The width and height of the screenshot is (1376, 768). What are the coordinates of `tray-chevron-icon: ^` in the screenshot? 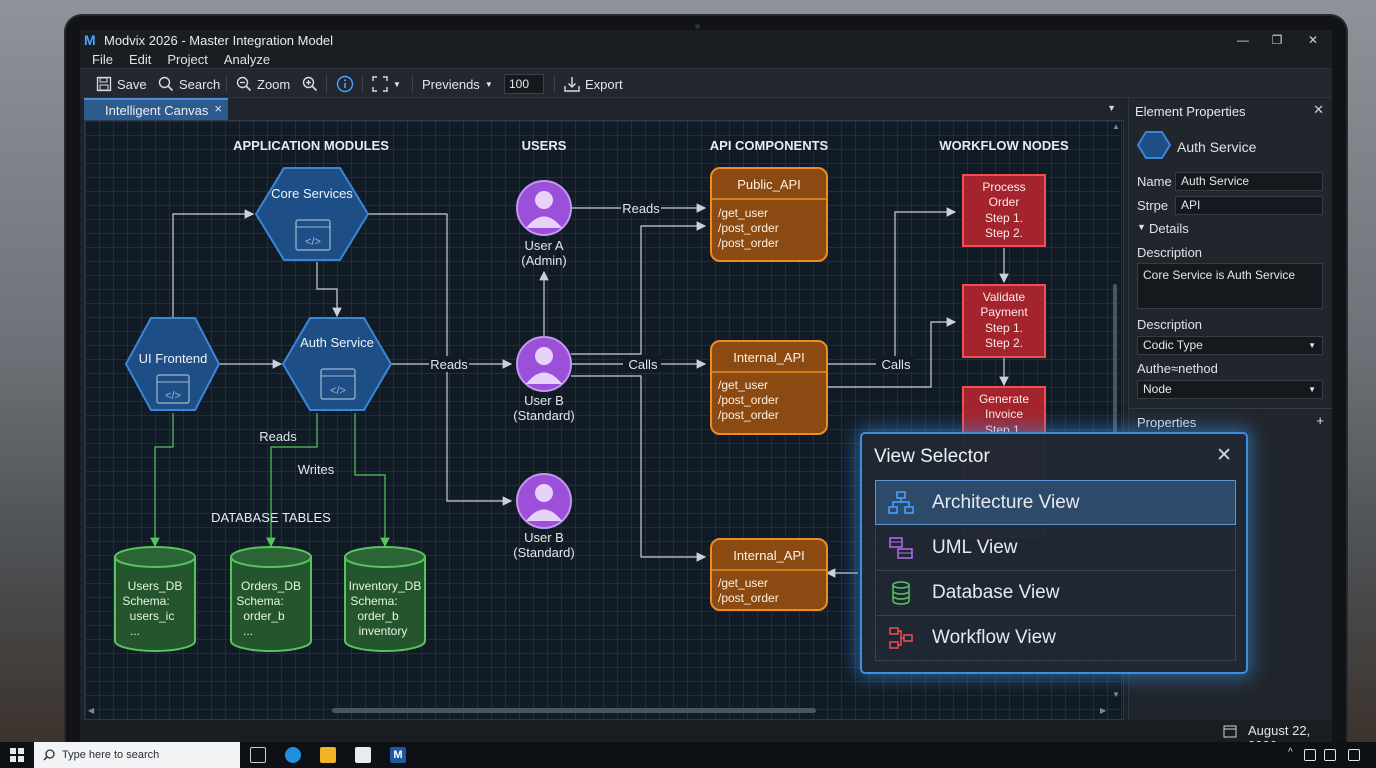 It's located at (1290, 752).